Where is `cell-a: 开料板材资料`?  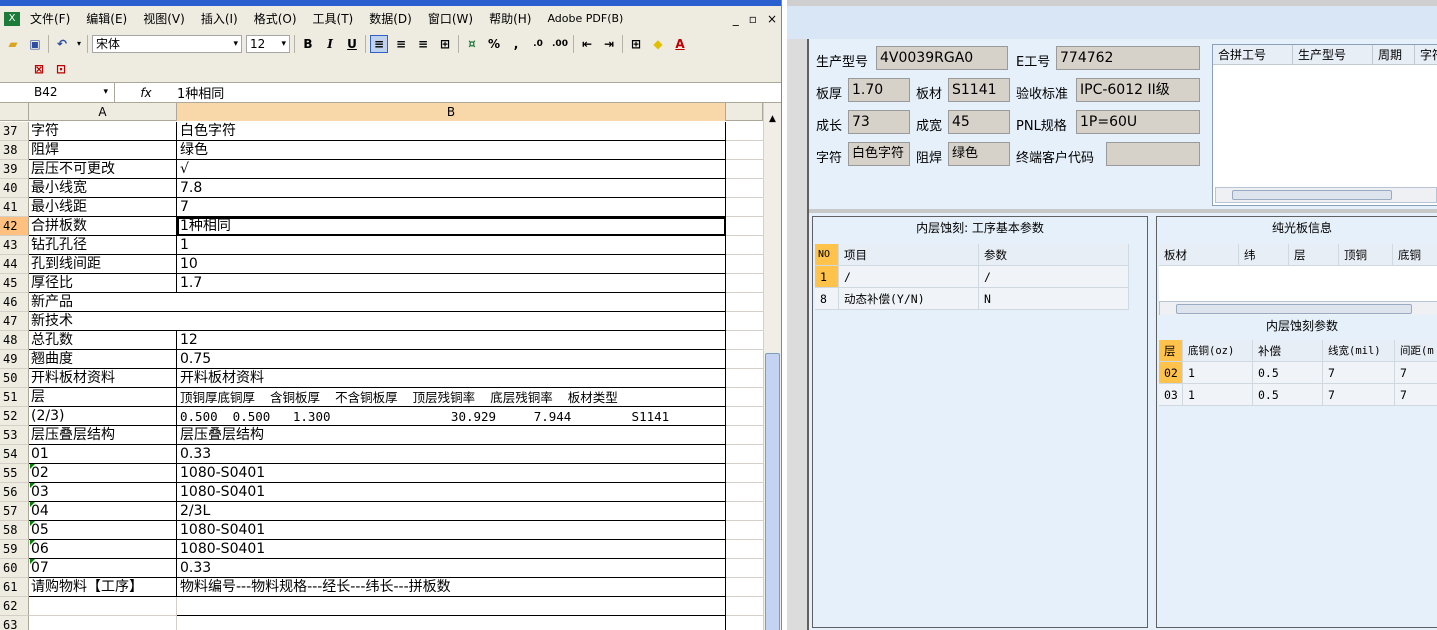 cell-a: 开料板材资料 is located at coordinates (103, 378).